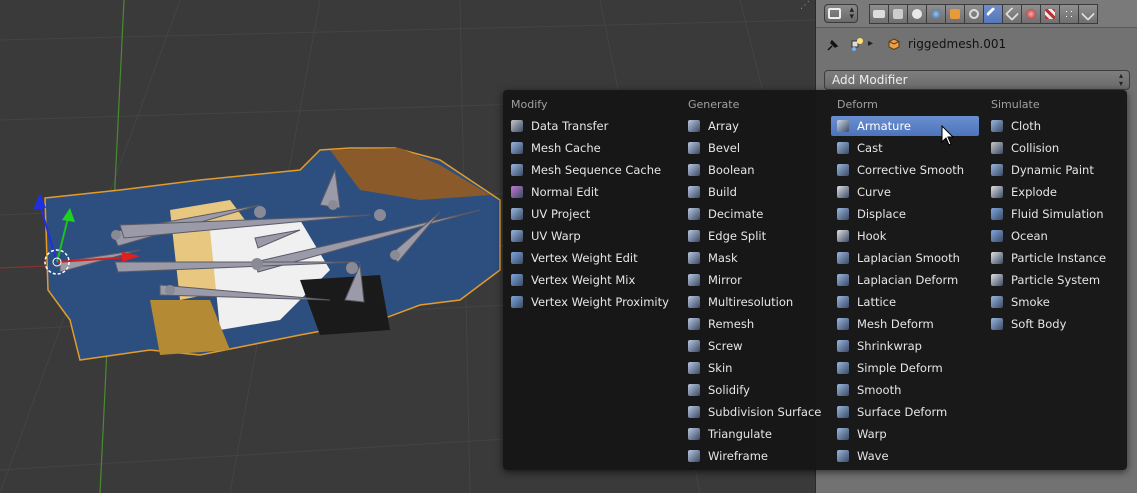 The image size is (1137, 493). Describe the element at coordinates (905, 368) in the screenshot. I see `menu-item-simple-deform: Simple Deform` at that location.